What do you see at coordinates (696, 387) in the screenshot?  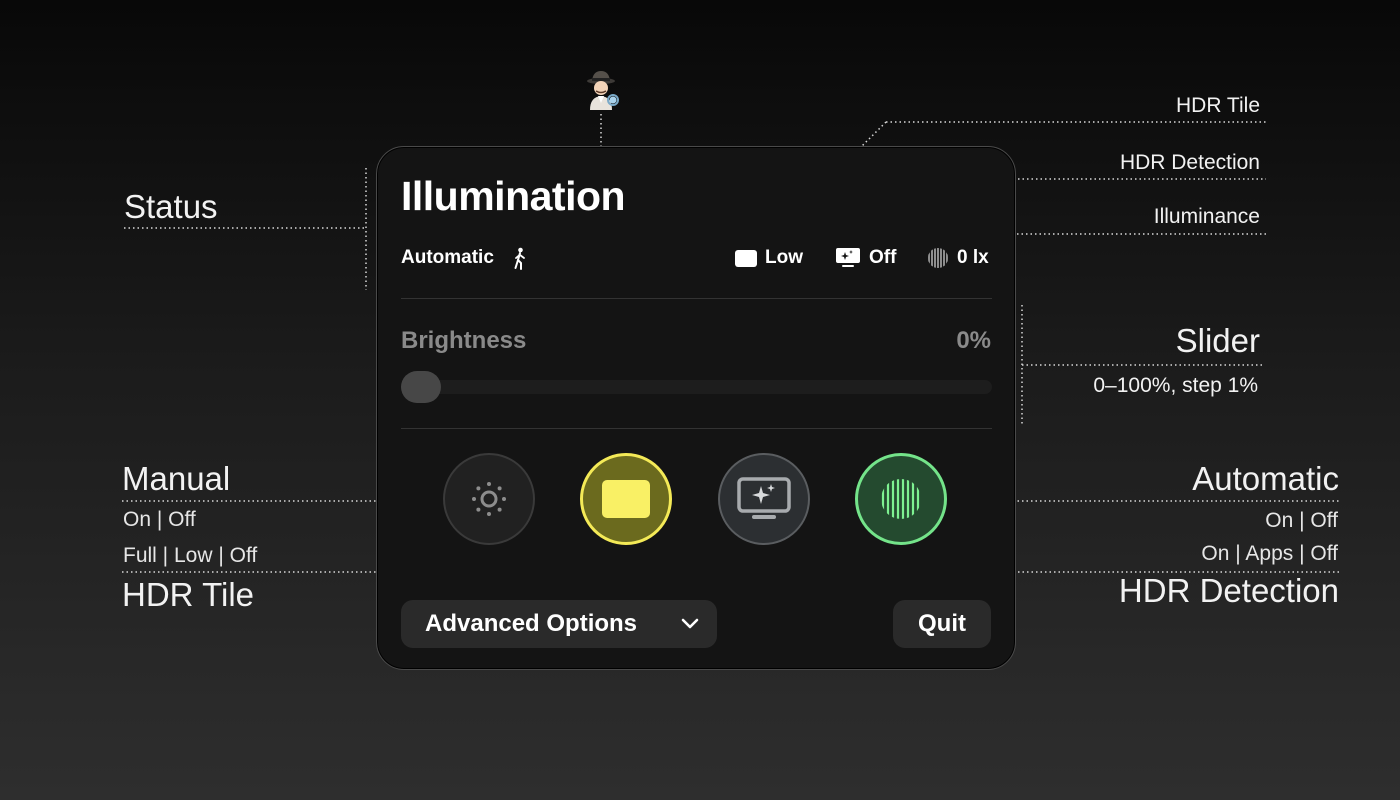 I see `brightness-slider-track` at bounding box center [696, 387].